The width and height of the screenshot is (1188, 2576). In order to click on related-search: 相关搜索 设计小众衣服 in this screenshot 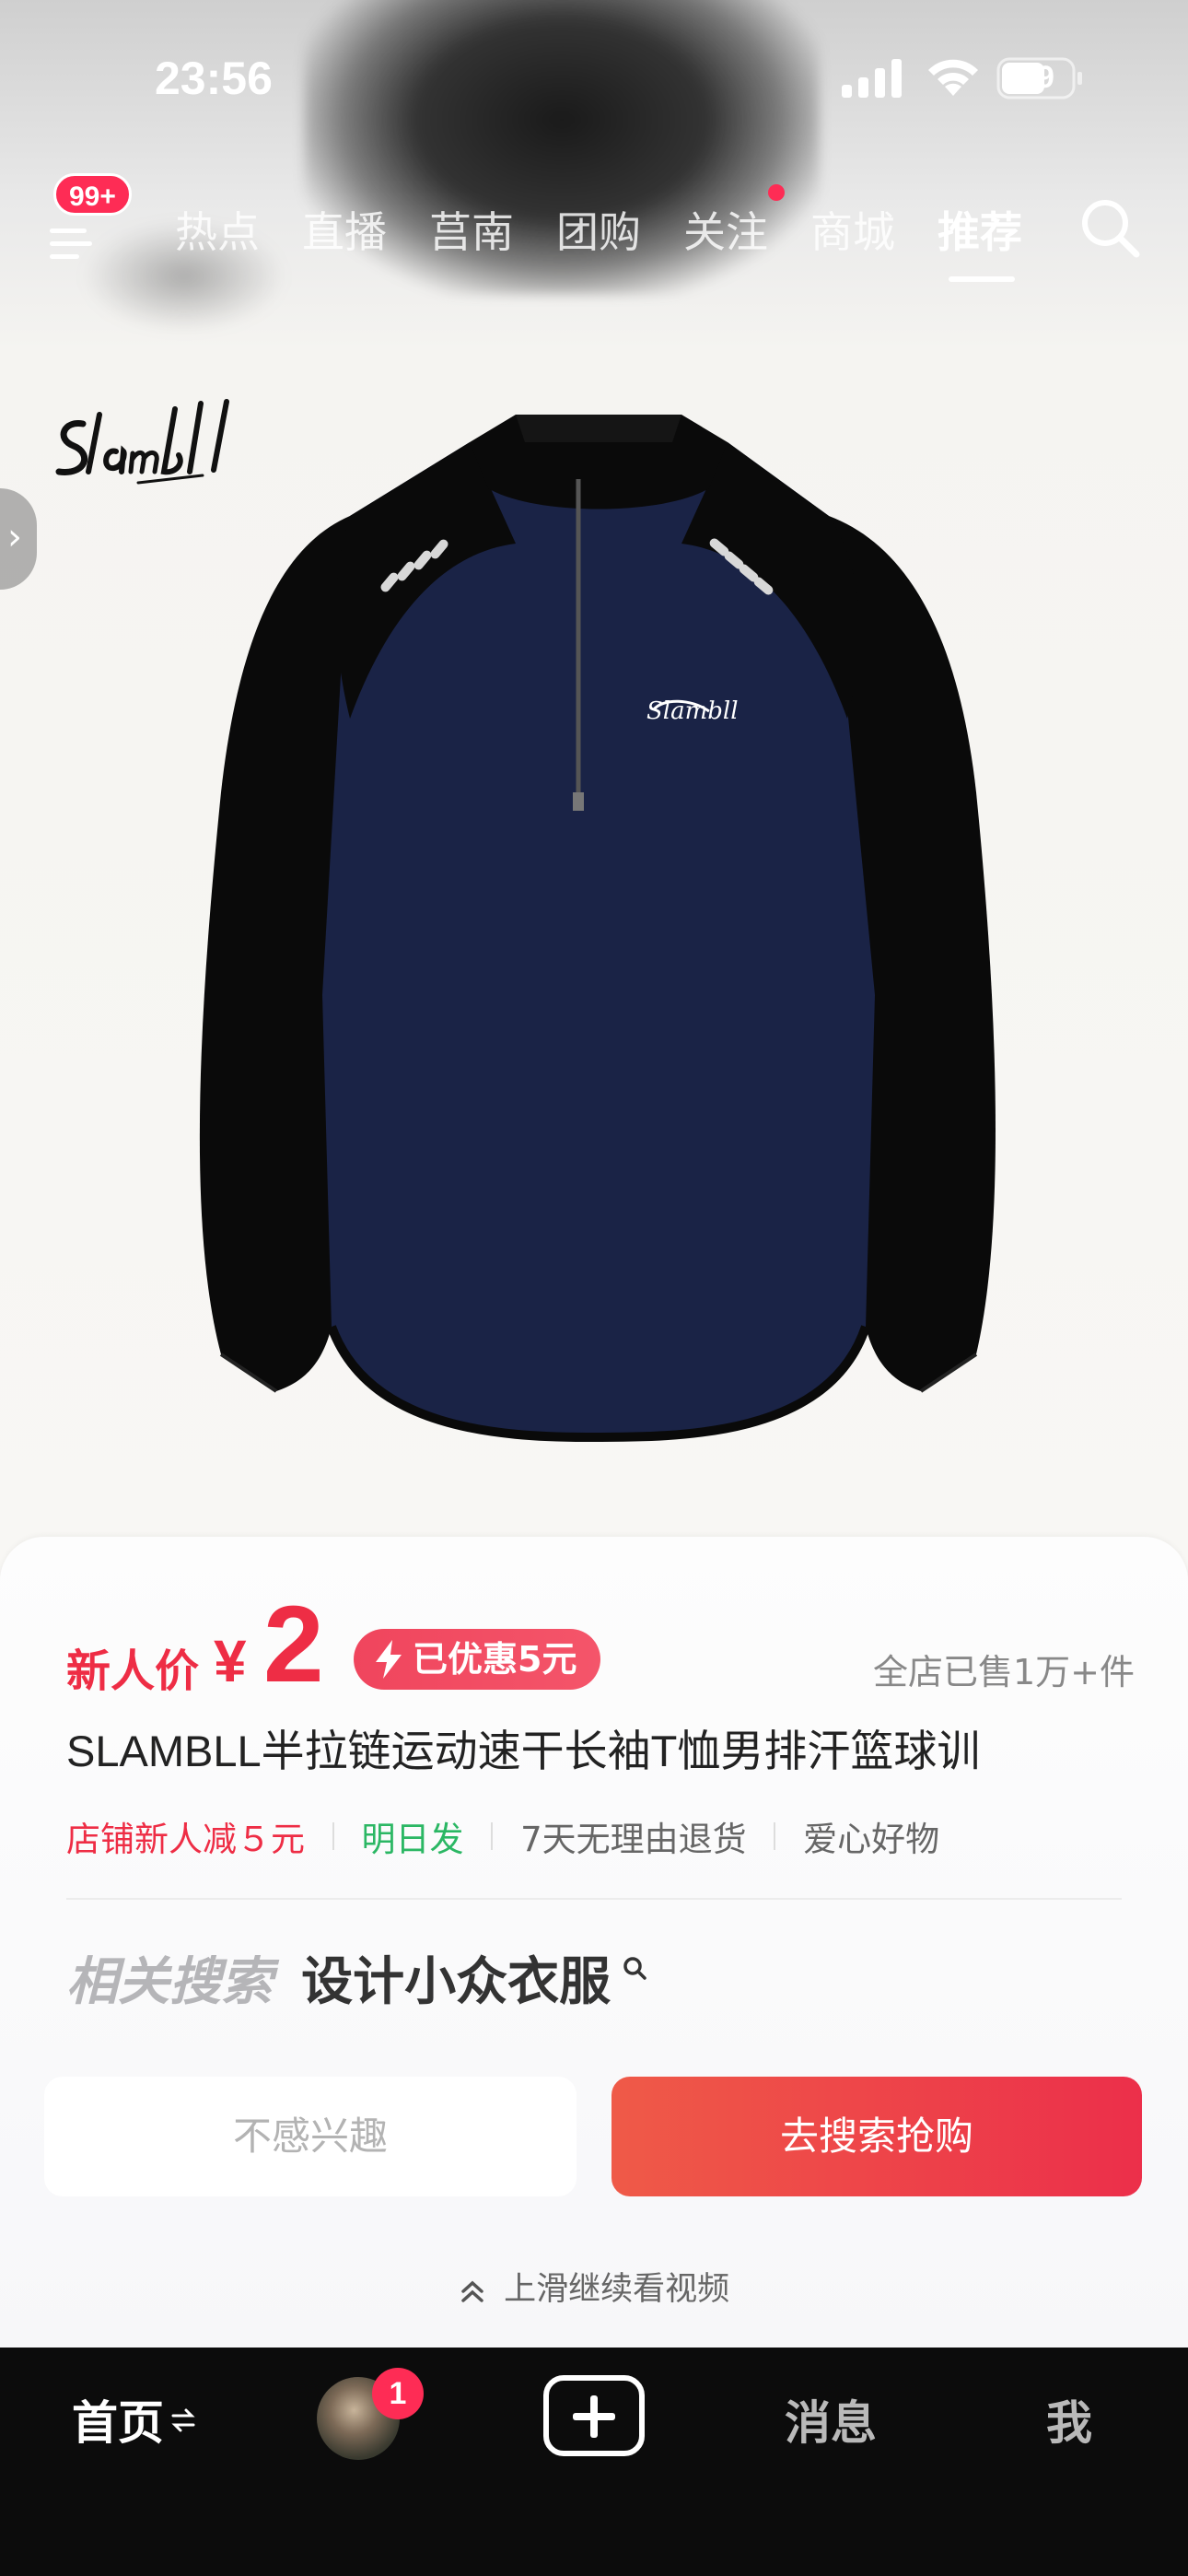, I will do `click(356, 1977)`.